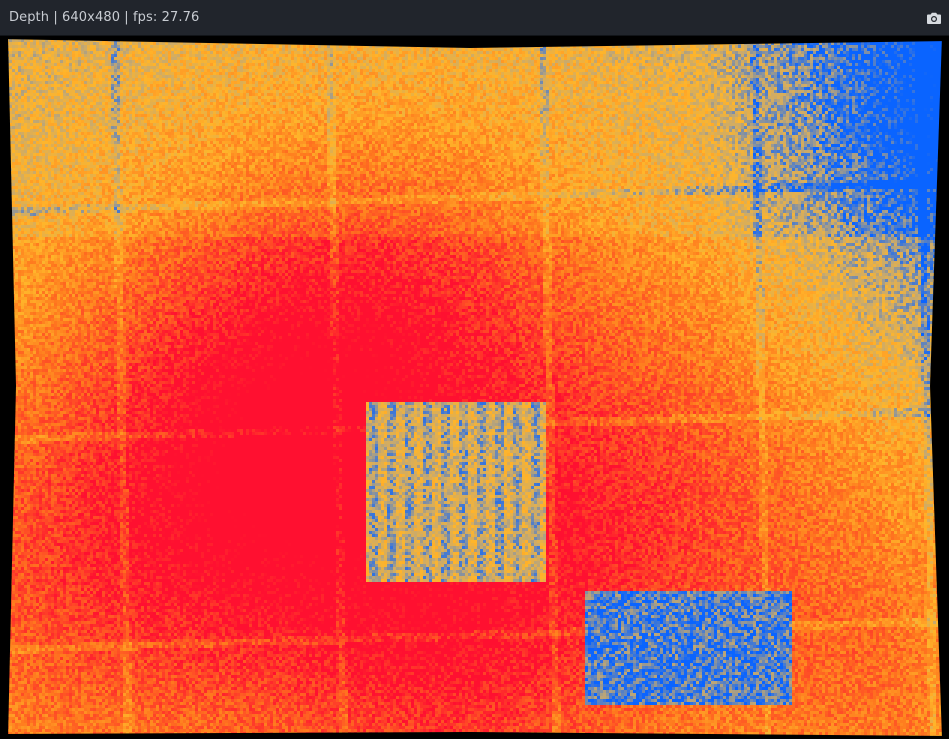 This screenshot has width=949, height=739. I want to click on stream-title: Depth | 640x480 | fps: 27.76, so click(104, 17).